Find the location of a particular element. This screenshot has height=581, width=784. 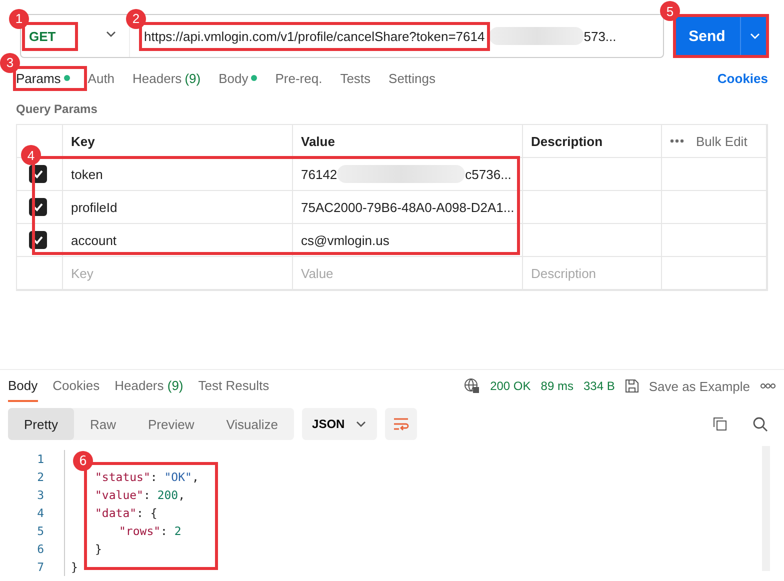

time-text: 89 ms is located at coordinates (557, 386).